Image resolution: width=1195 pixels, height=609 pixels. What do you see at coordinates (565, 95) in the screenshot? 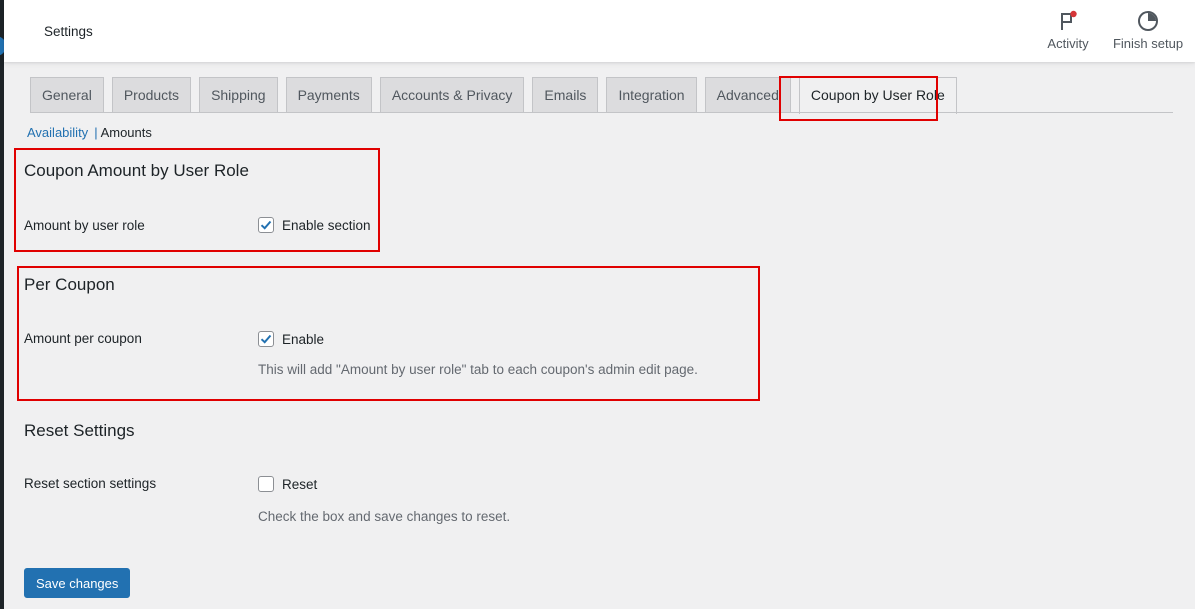
I see `tab-emails: Emails` at bounding box center [565, 95].